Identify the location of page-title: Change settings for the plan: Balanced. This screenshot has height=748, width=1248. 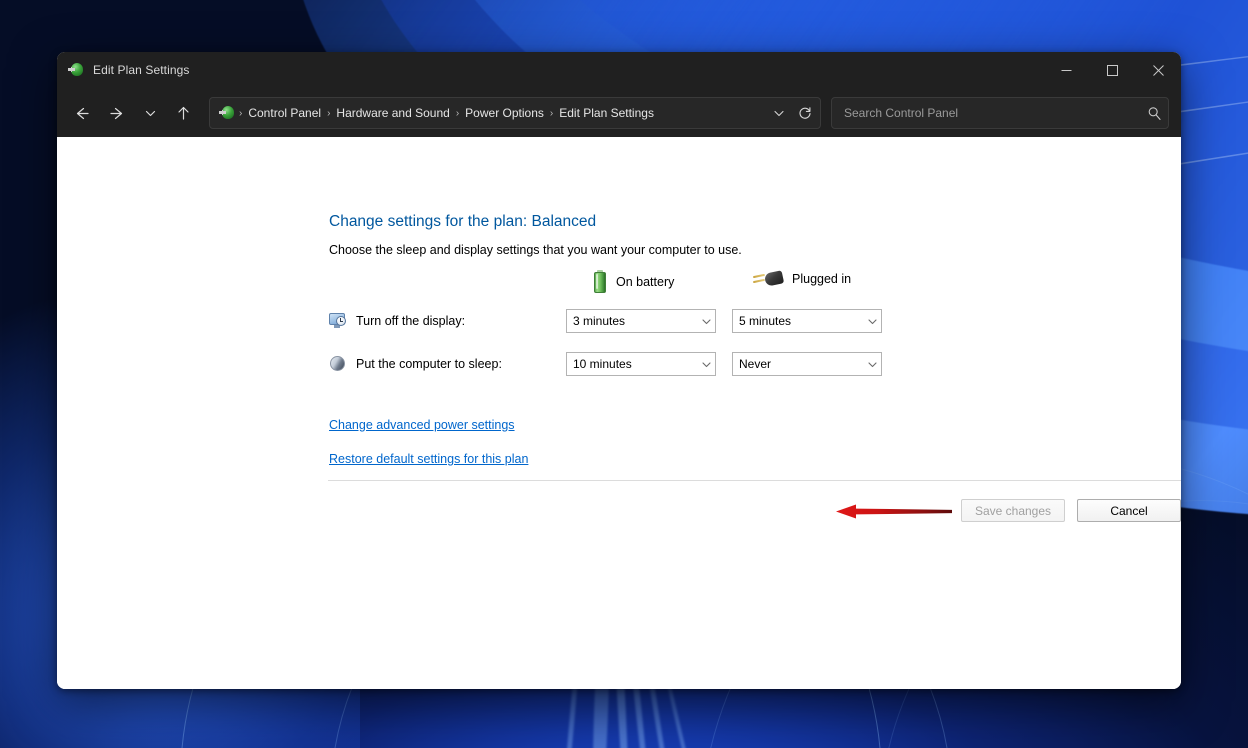
(463, 221).